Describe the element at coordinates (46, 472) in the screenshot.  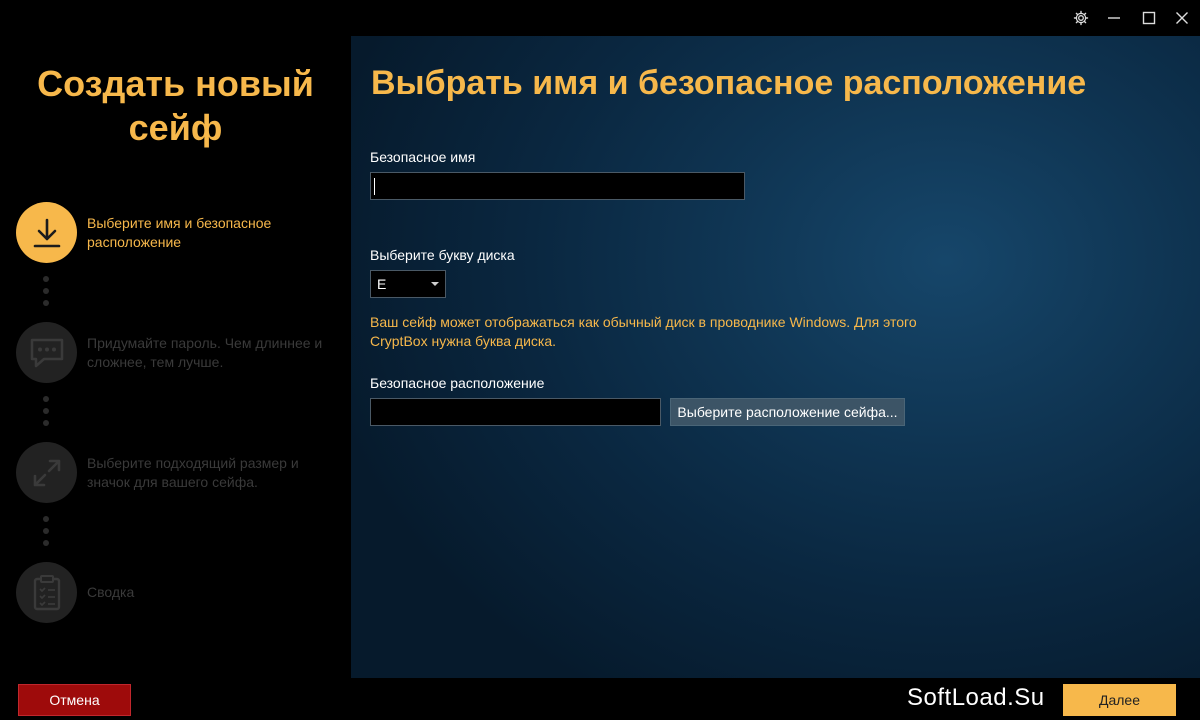
I see `resize-icon` at that location.